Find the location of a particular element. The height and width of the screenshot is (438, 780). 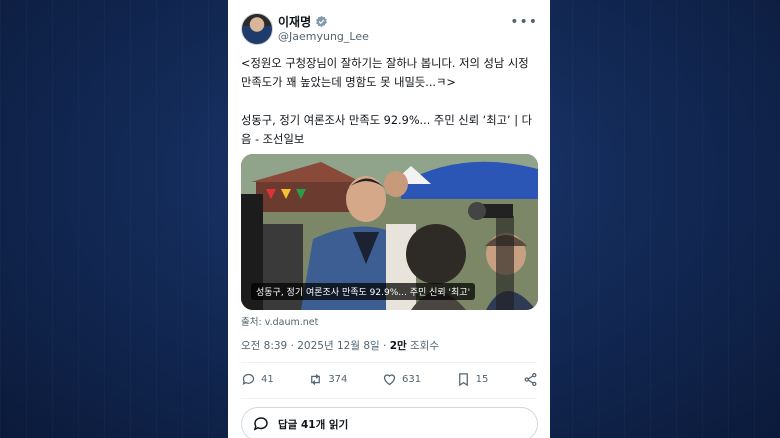

action-bar: 41 374 631 15 is located at coordinates (389, 379).